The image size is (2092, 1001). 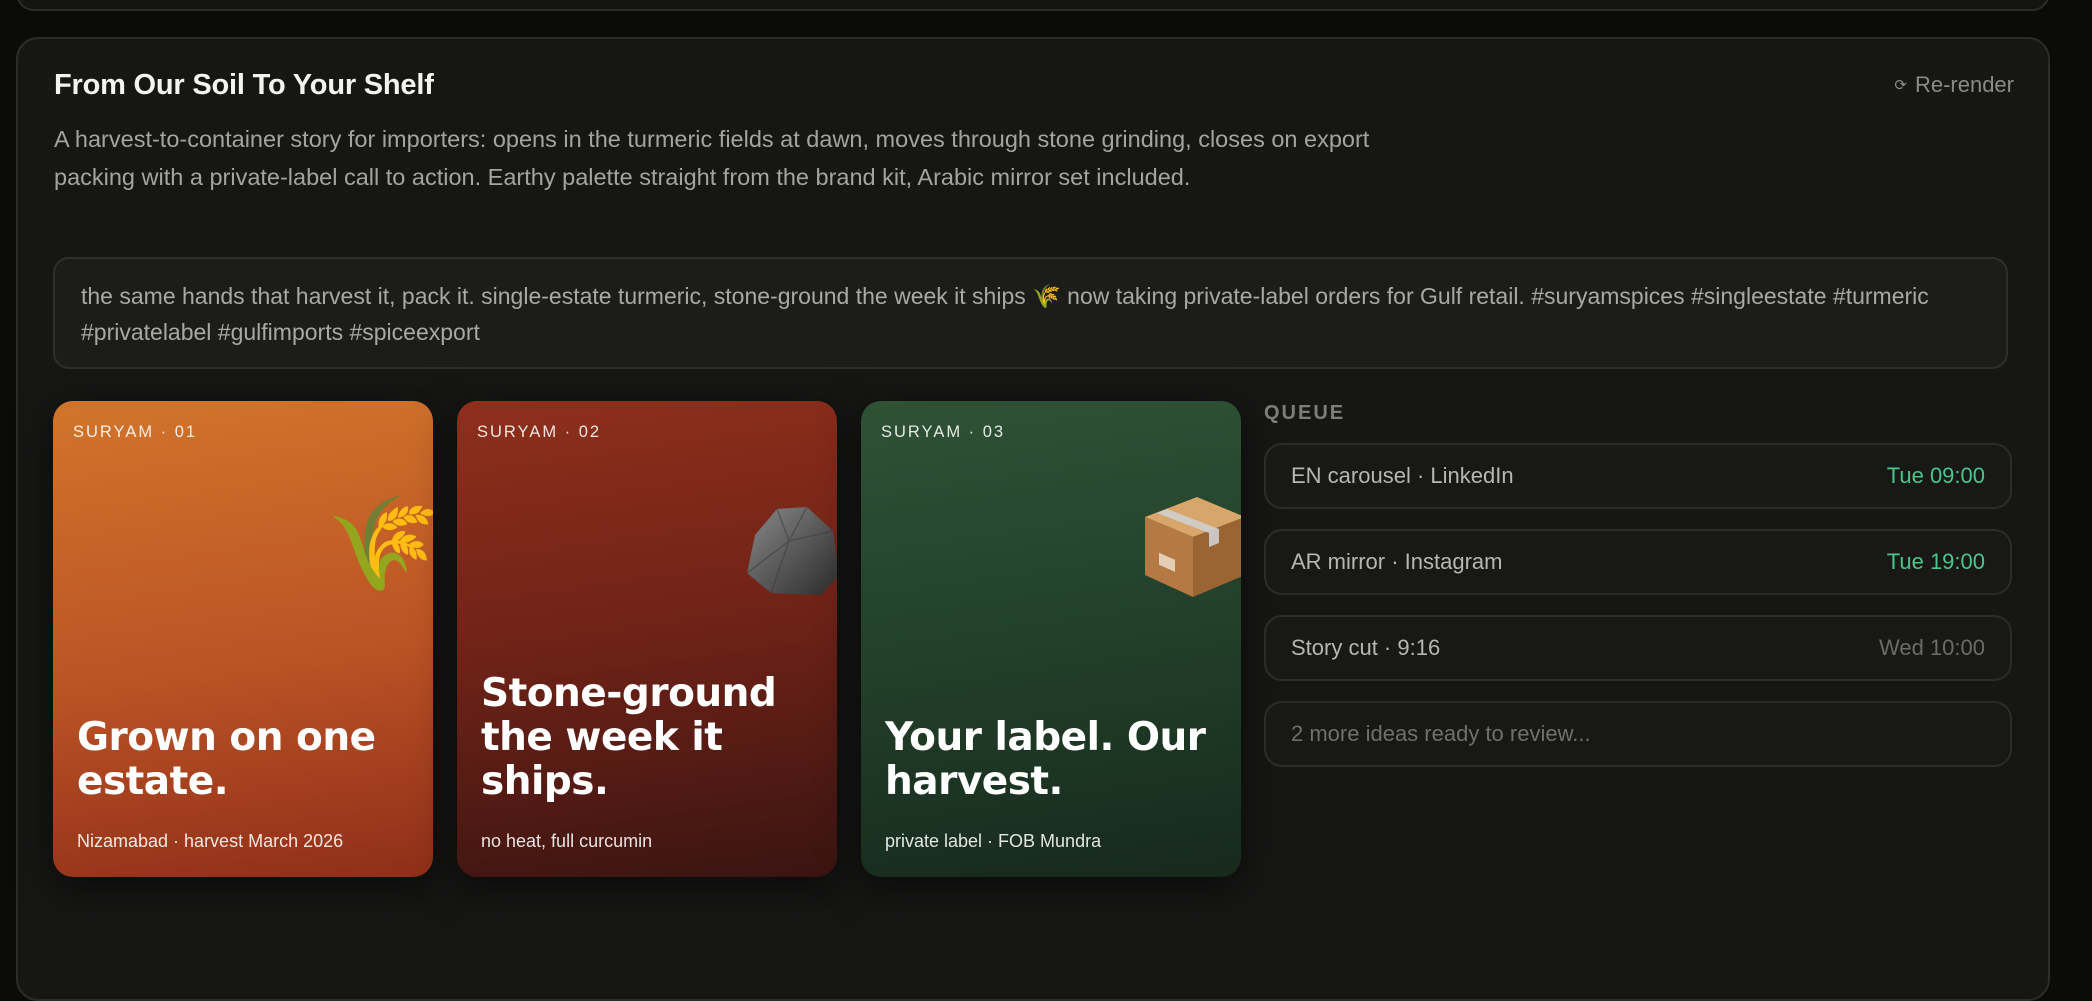 What do you see at coordinates (226, 759) in the screenshot?
I see `slide-headline: Grown on one estate.` at bounding box center [226, 759].